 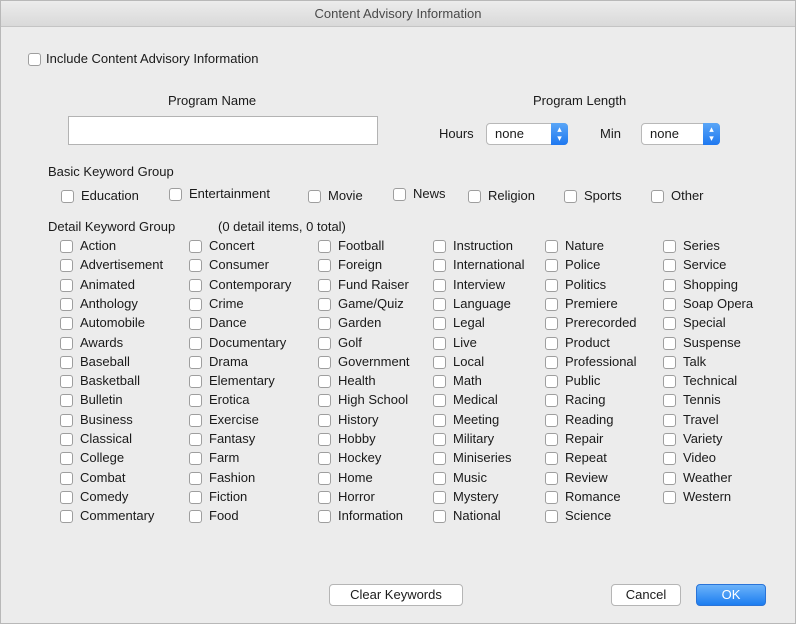 What do you see at coordinates (527, 134) in the screenshot?
I see `hours-select: none ▴ ▾` at bounding box center [527, 134].